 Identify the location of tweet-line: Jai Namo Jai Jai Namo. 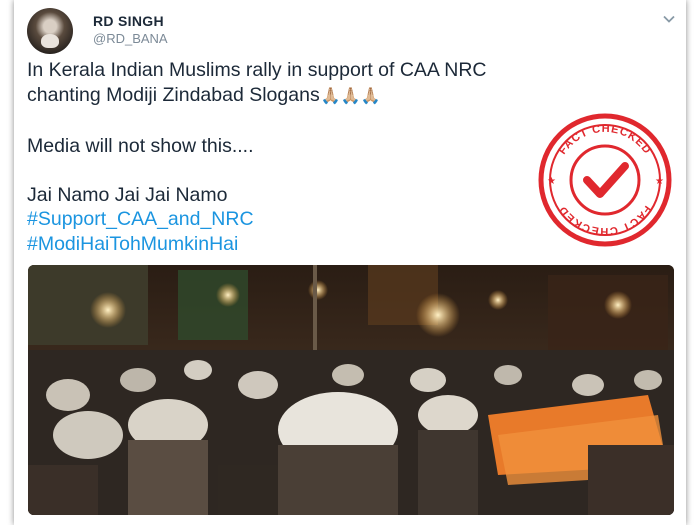
(127, 194).